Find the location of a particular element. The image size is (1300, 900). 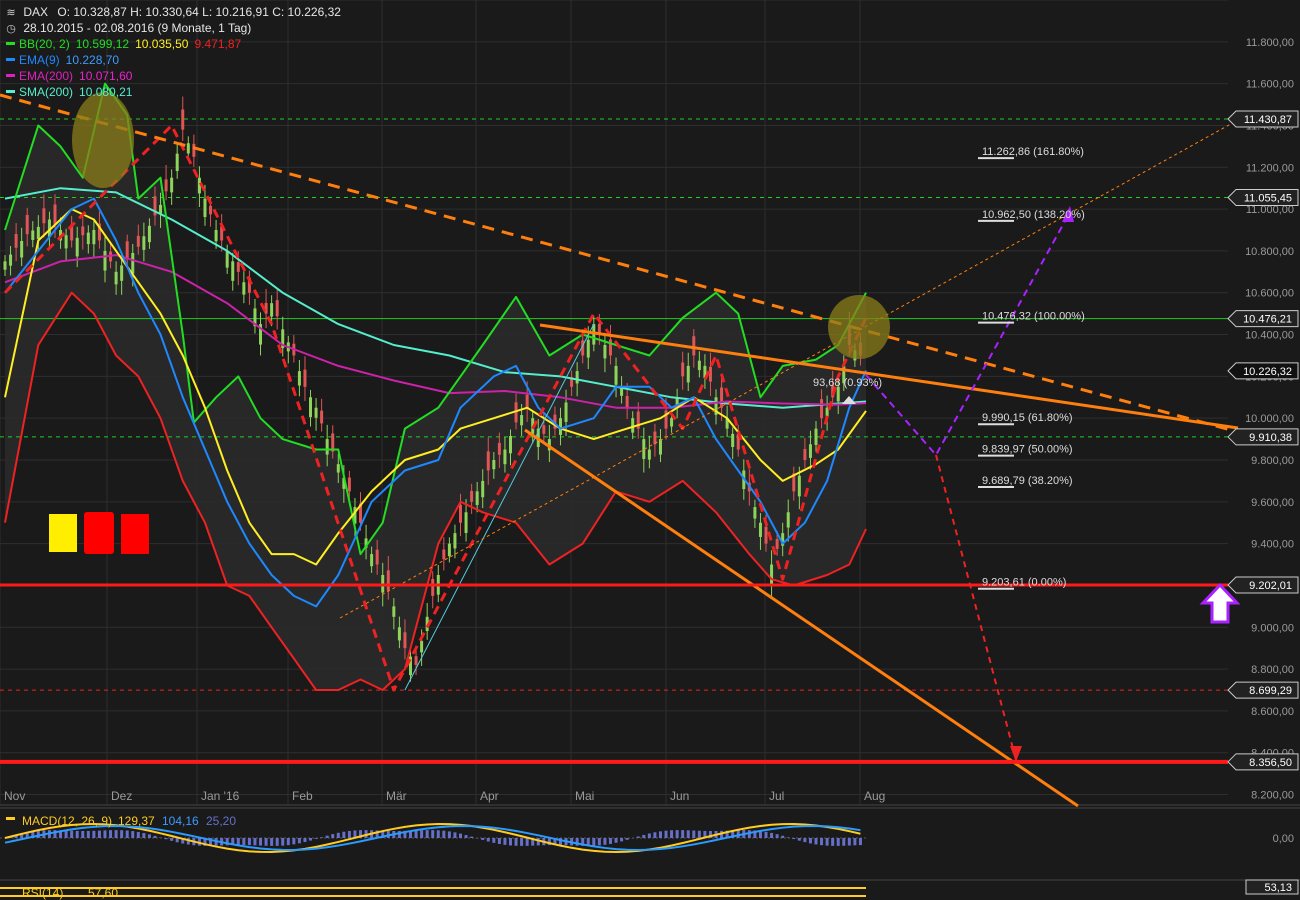

x-tick-label: Jun is located at coordinates (679, 796).